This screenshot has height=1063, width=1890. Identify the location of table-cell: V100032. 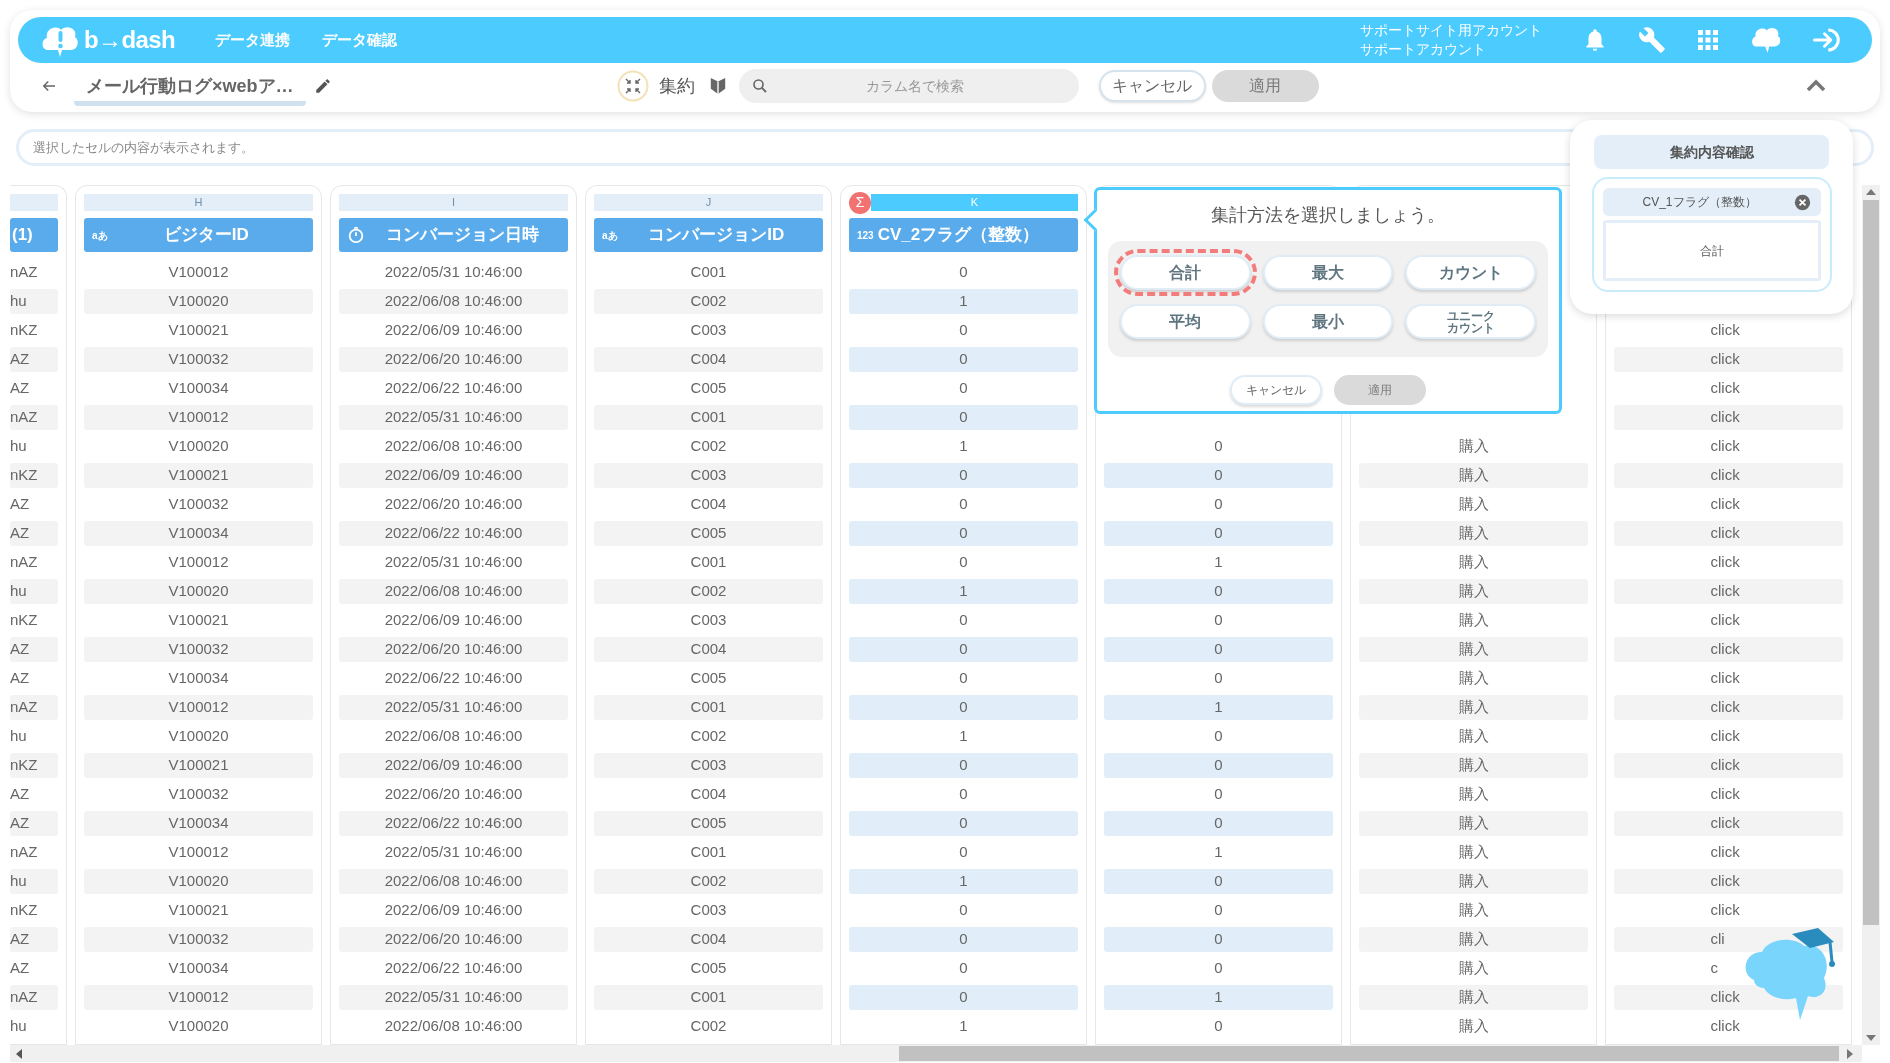
(198, 359).